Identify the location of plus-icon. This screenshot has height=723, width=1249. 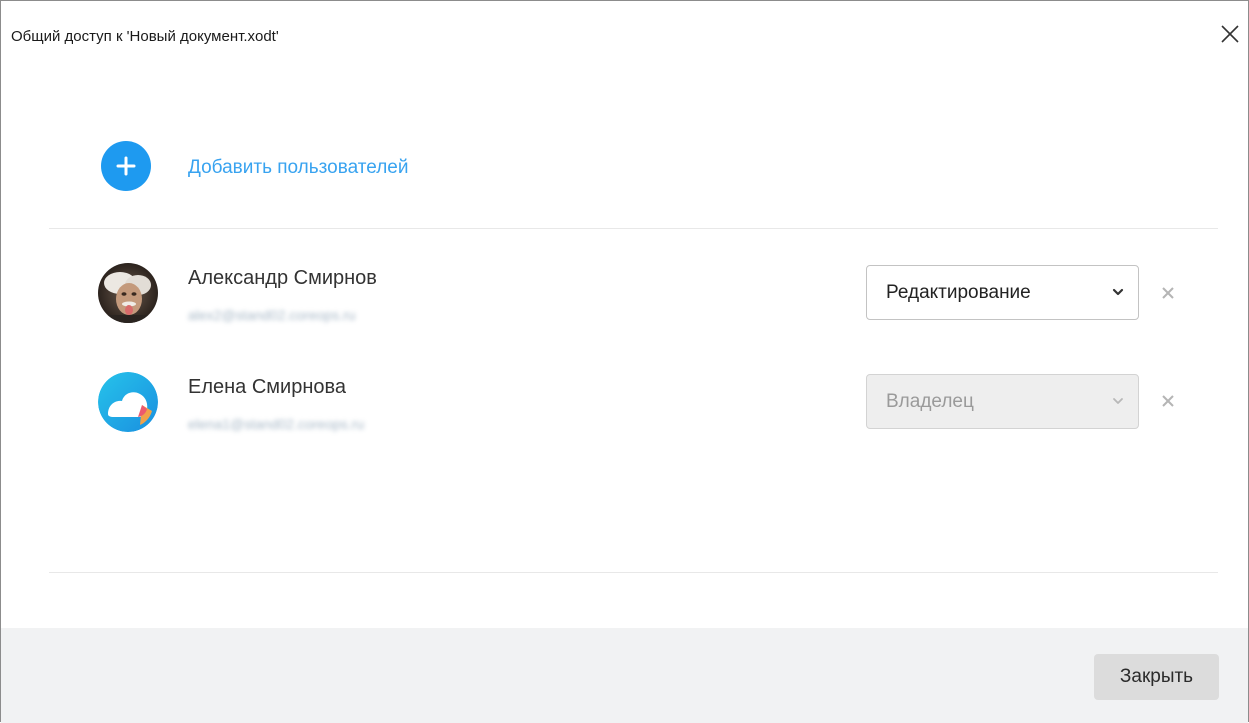
(126, 166).